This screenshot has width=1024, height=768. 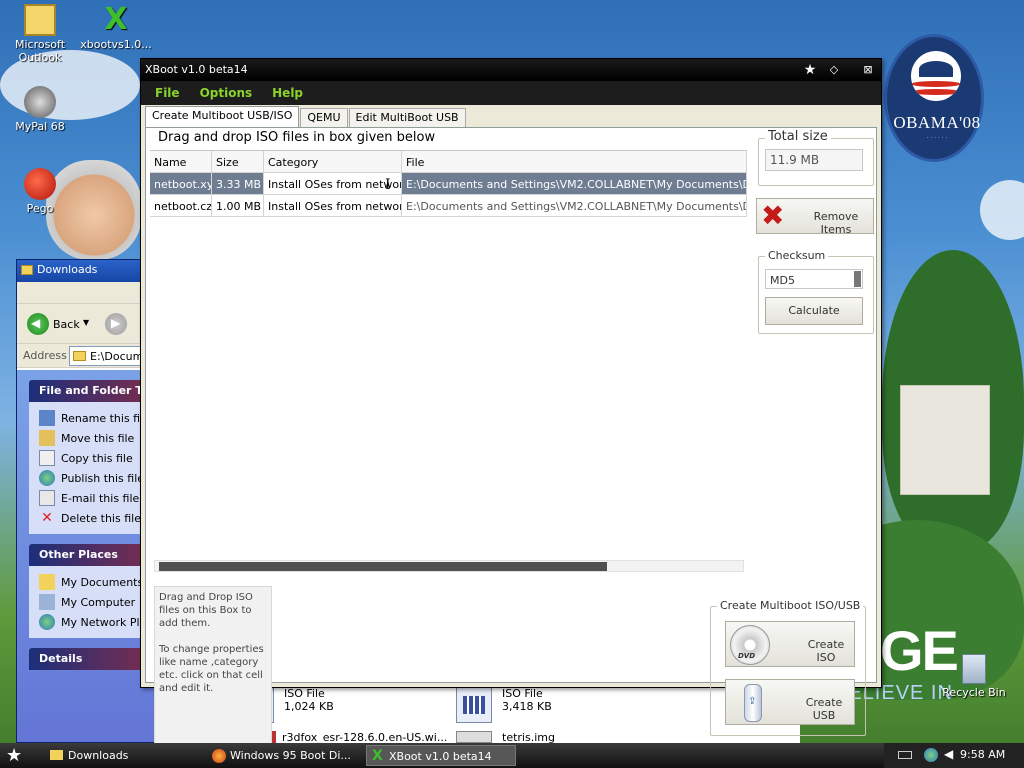 I want to click on calculate-label: Calculate, so click(x=814, y=310).